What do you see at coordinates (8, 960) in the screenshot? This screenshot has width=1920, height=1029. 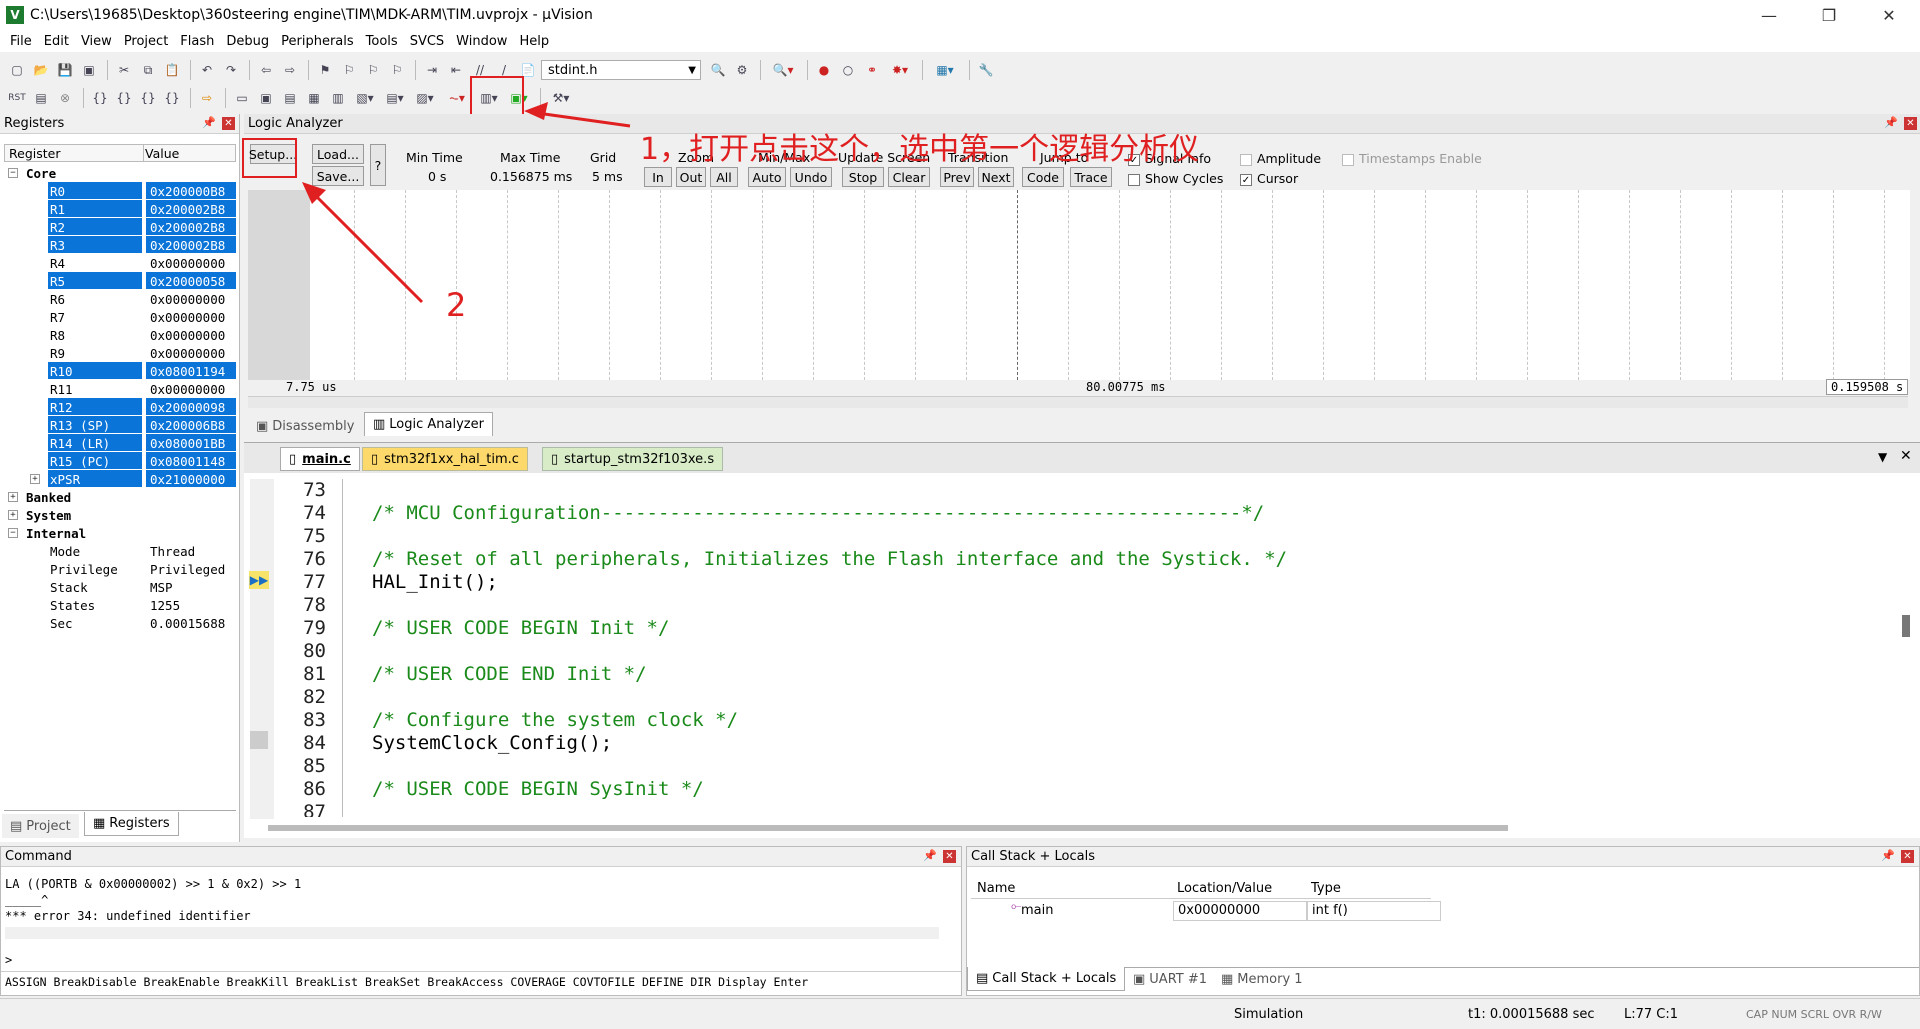 I see `command-prompt: >` at bounding box center [8, 960].